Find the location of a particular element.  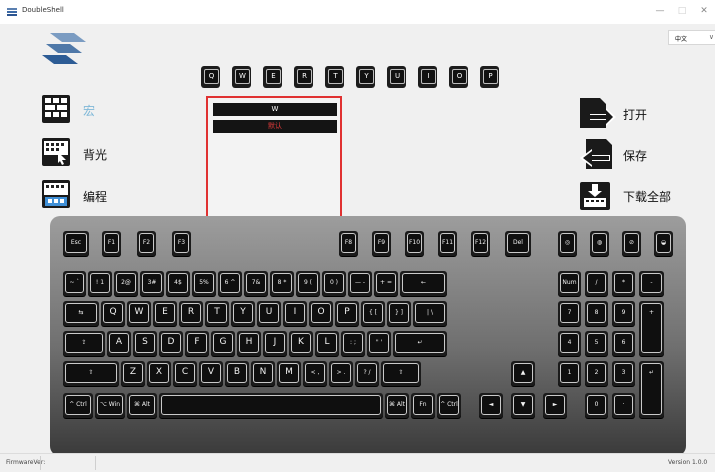

key-9(: 9 ( is located at coordinates (308, 283).